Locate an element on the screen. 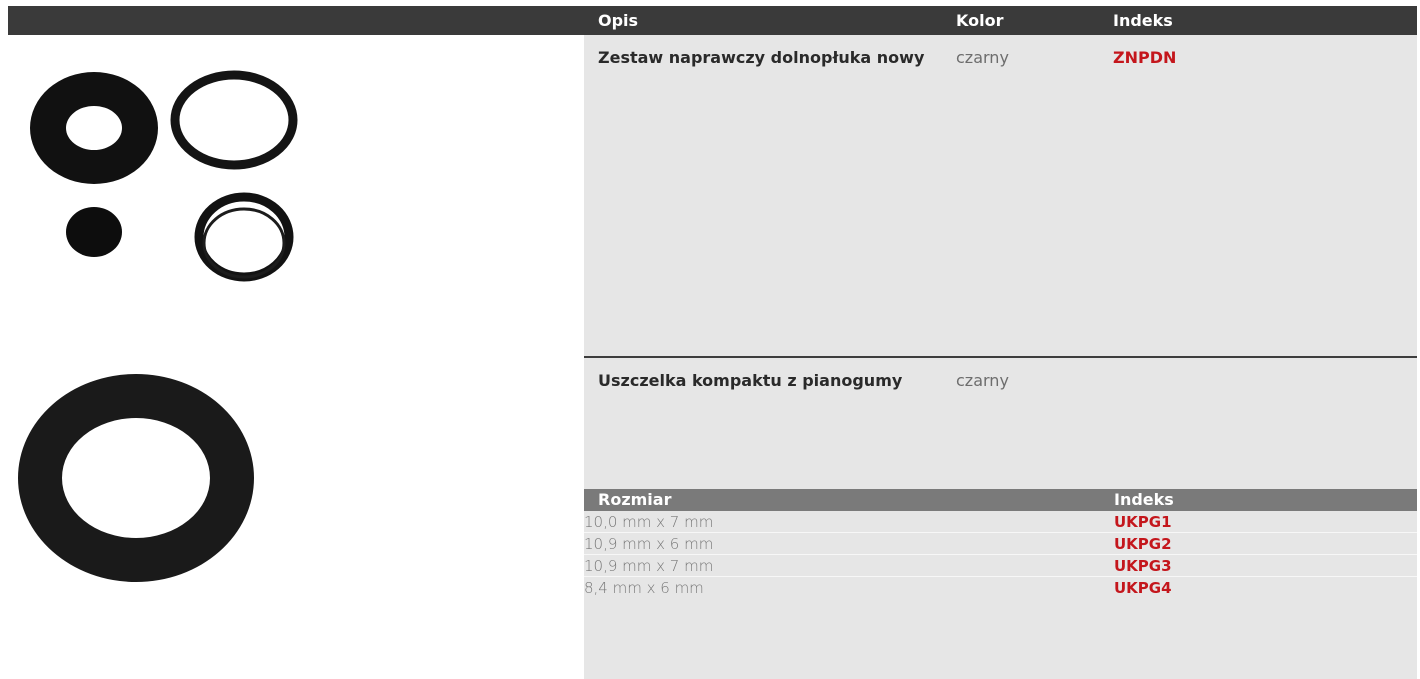 The height and width of the screenshot is (679, 1420). sizes-header: Rozmiar Indeks is located at coordinates (1000, 500).